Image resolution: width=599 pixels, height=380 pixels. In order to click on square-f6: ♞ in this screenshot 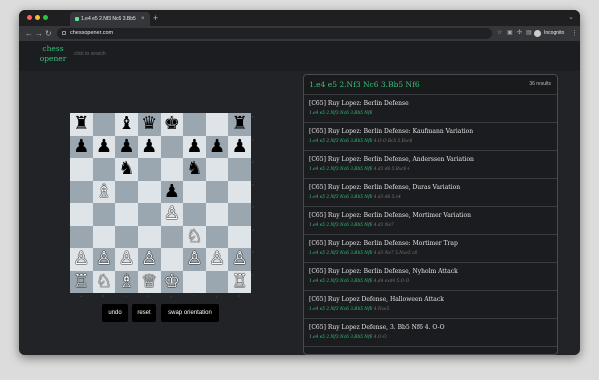, I will do `click(194, 169)`.